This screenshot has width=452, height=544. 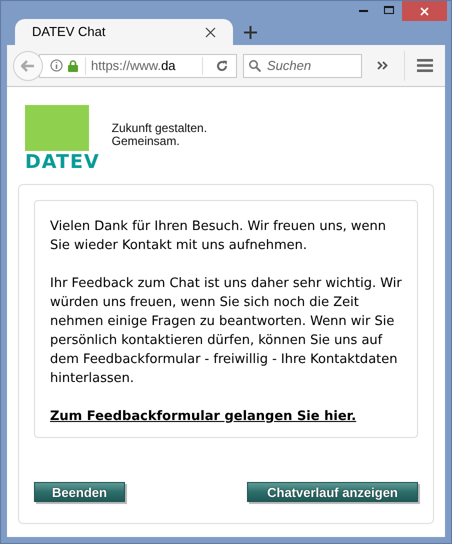 I want to click on back-arrow-icon, so click(x=28, y=66).